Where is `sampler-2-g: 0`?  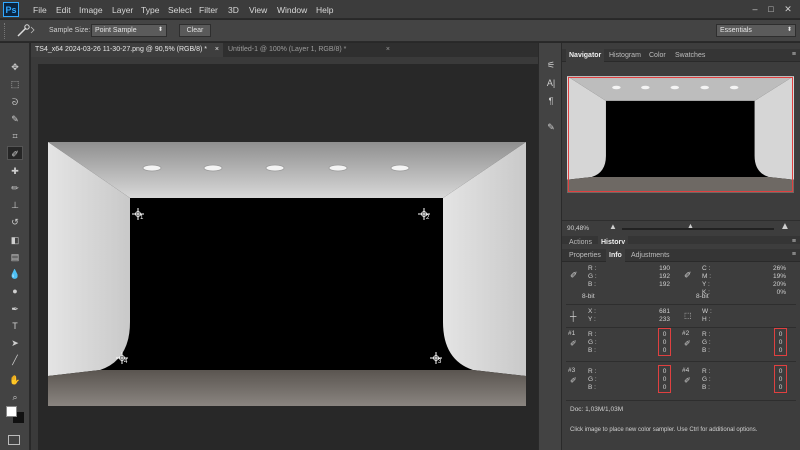
sampler-2-g: 0 is located at coordinates (780, 342).